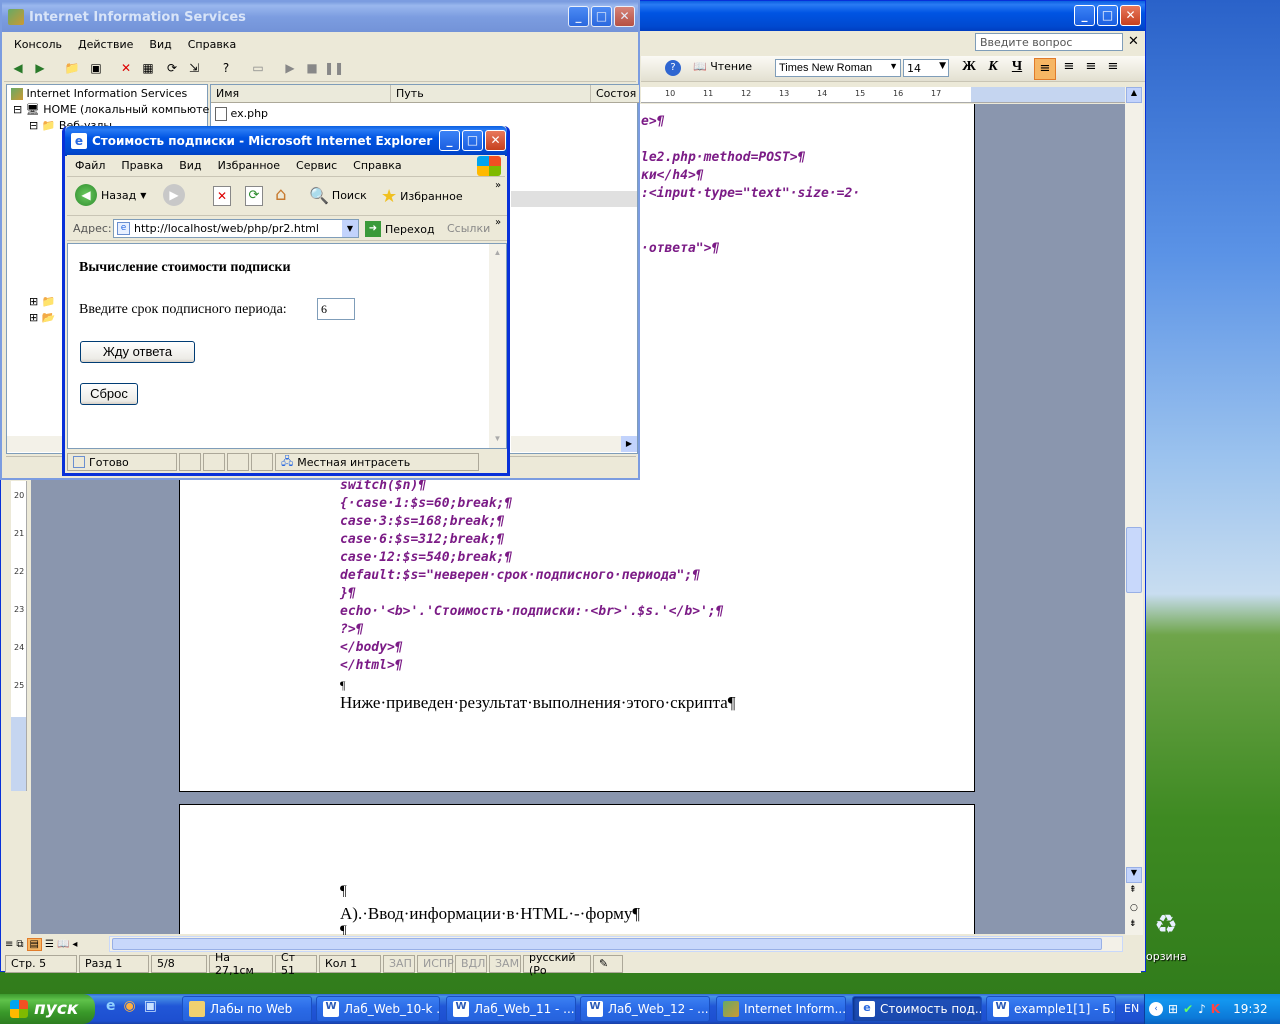 The height and width of the screenshot is (1024, 1280). What do you see at coordinates (42, 317) in the screenshot?
I see `tree-expander: ⊞ 📂` at bounding box center [42, 317].